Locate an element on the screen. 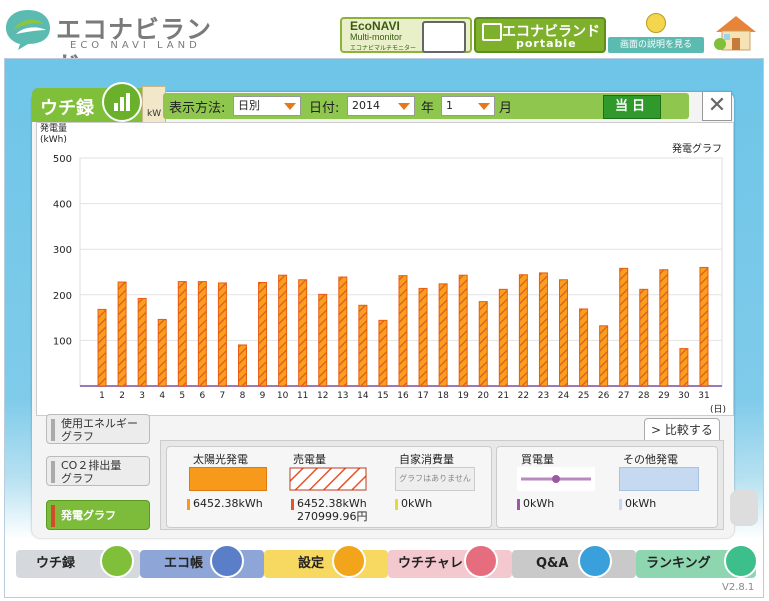  x-tick-label: 15 is located at coordinates (382, 396).